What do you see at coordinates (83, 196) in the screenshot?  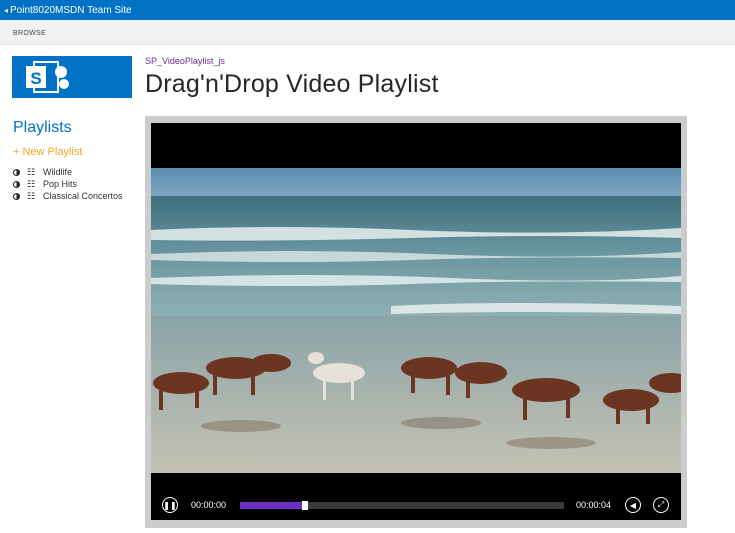 I see `playlist-label: Classical Concertos` at bounding box center [83, 196].